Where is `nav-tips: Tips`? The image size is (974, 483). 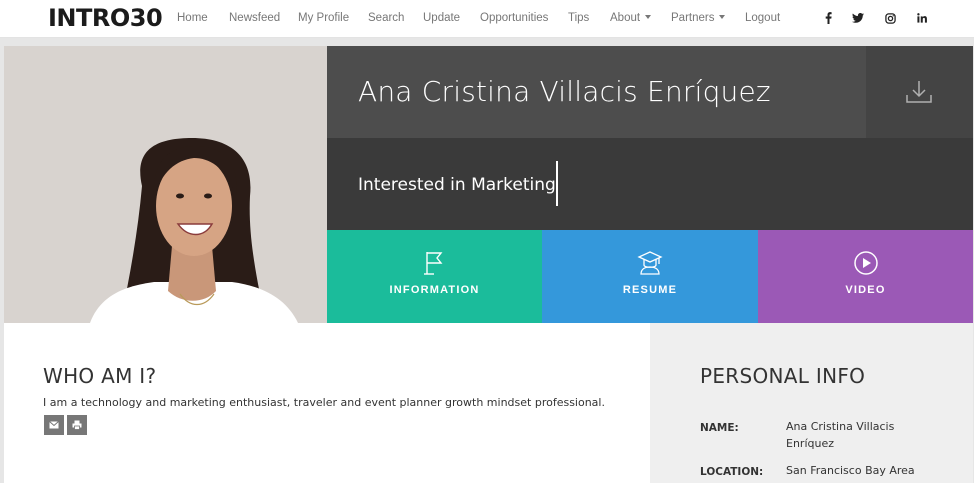 nav-tips: Tips is located at coordinates (578, 18).